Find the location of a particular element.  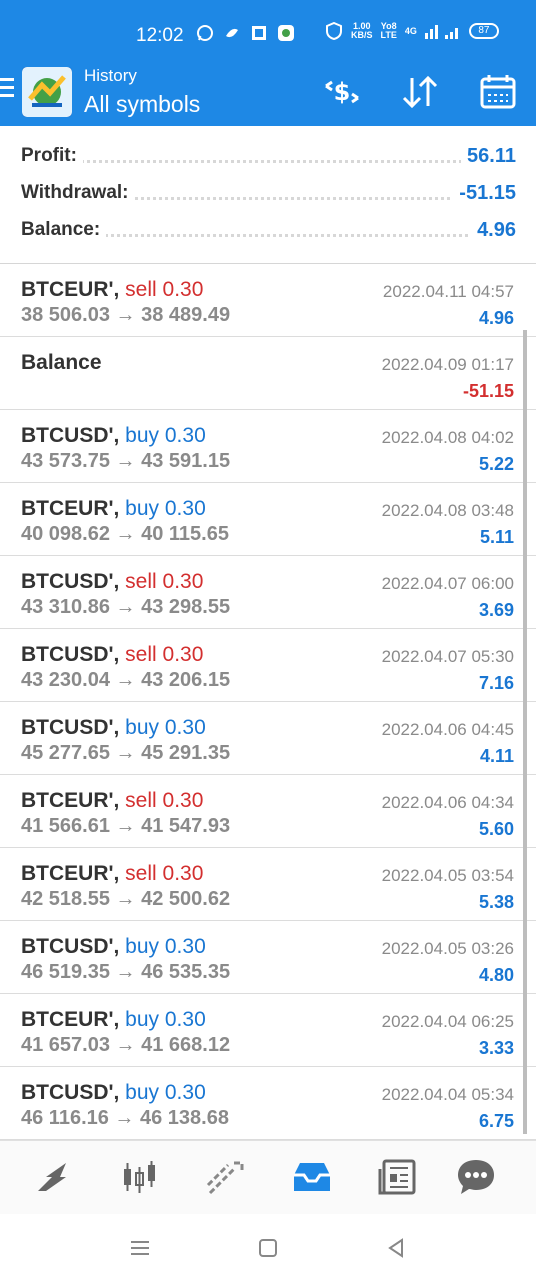

lte-label: LTE is located at coordinates (388, 35).